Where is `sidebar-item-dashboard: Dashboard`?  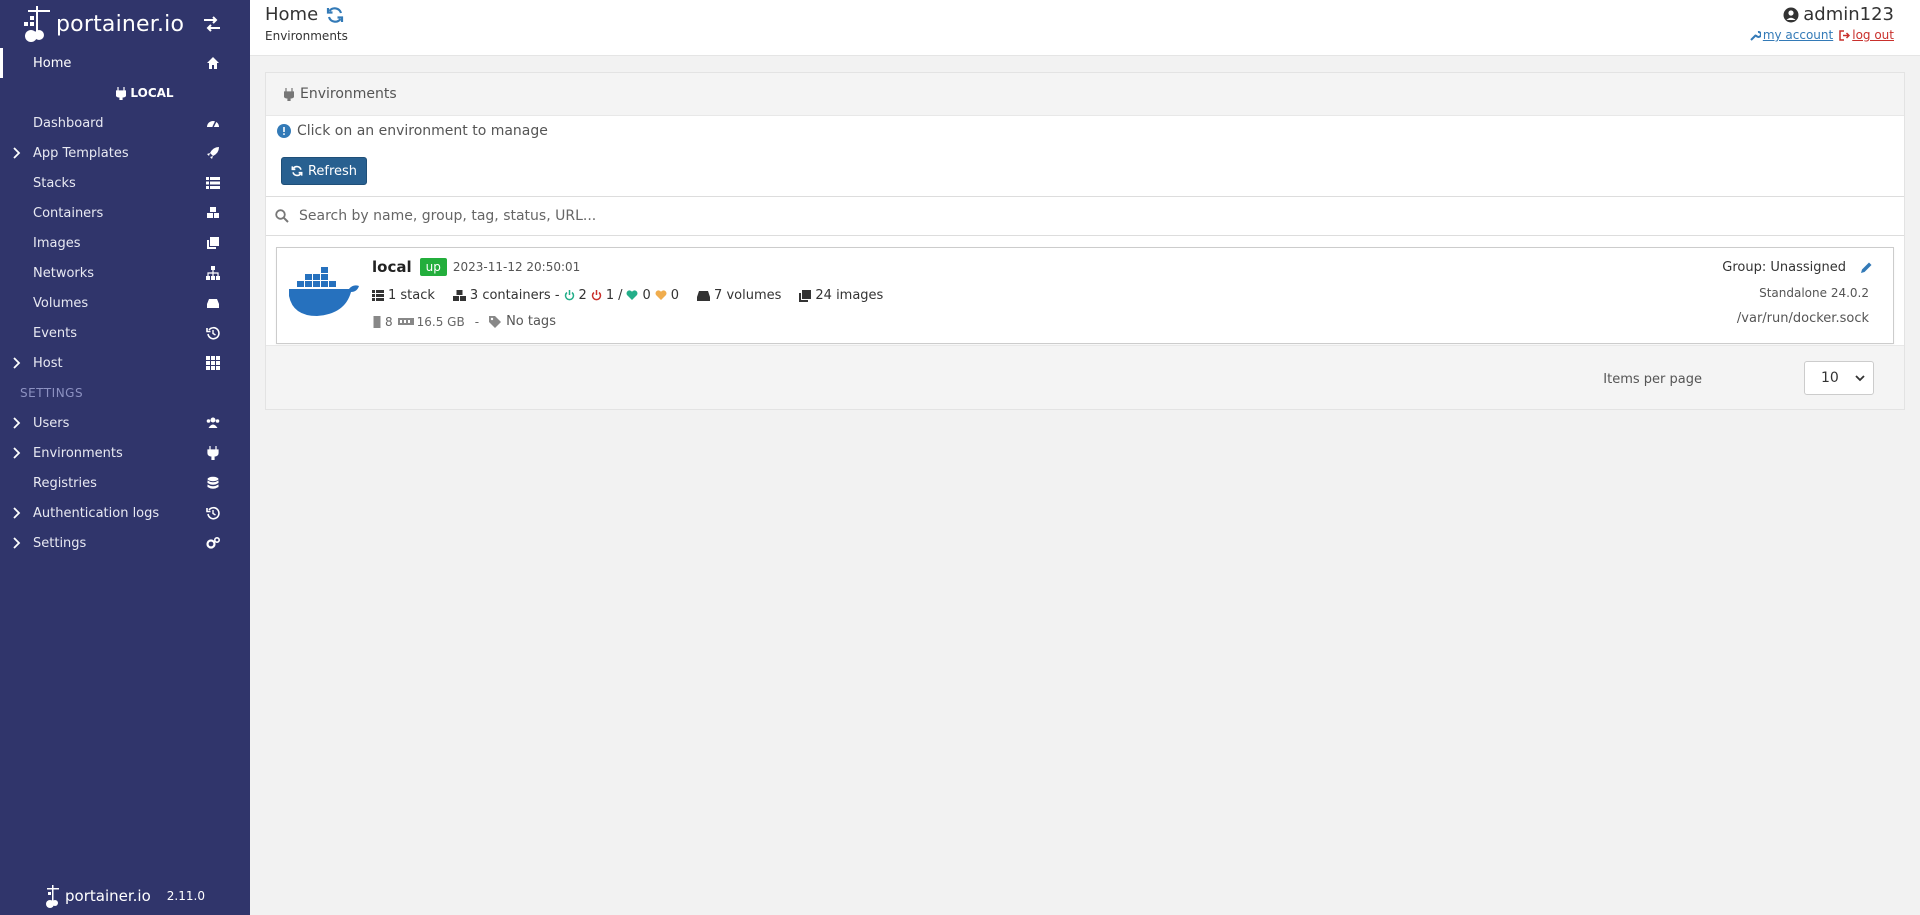
sidebar-item-dashboard: Dashboard is located at coordinates (125, 123).